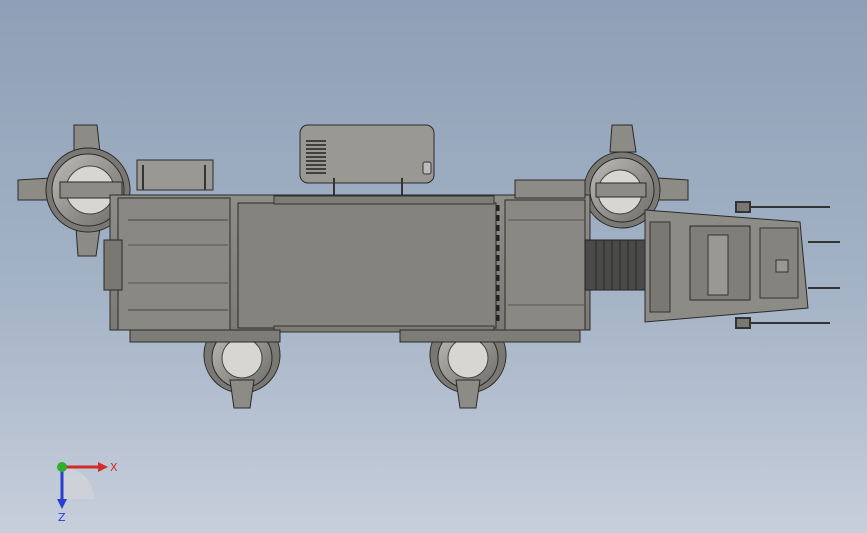  Describe the element at coordinates (62, 467) in the screenshot. I see `y-axis-dot` at that location.